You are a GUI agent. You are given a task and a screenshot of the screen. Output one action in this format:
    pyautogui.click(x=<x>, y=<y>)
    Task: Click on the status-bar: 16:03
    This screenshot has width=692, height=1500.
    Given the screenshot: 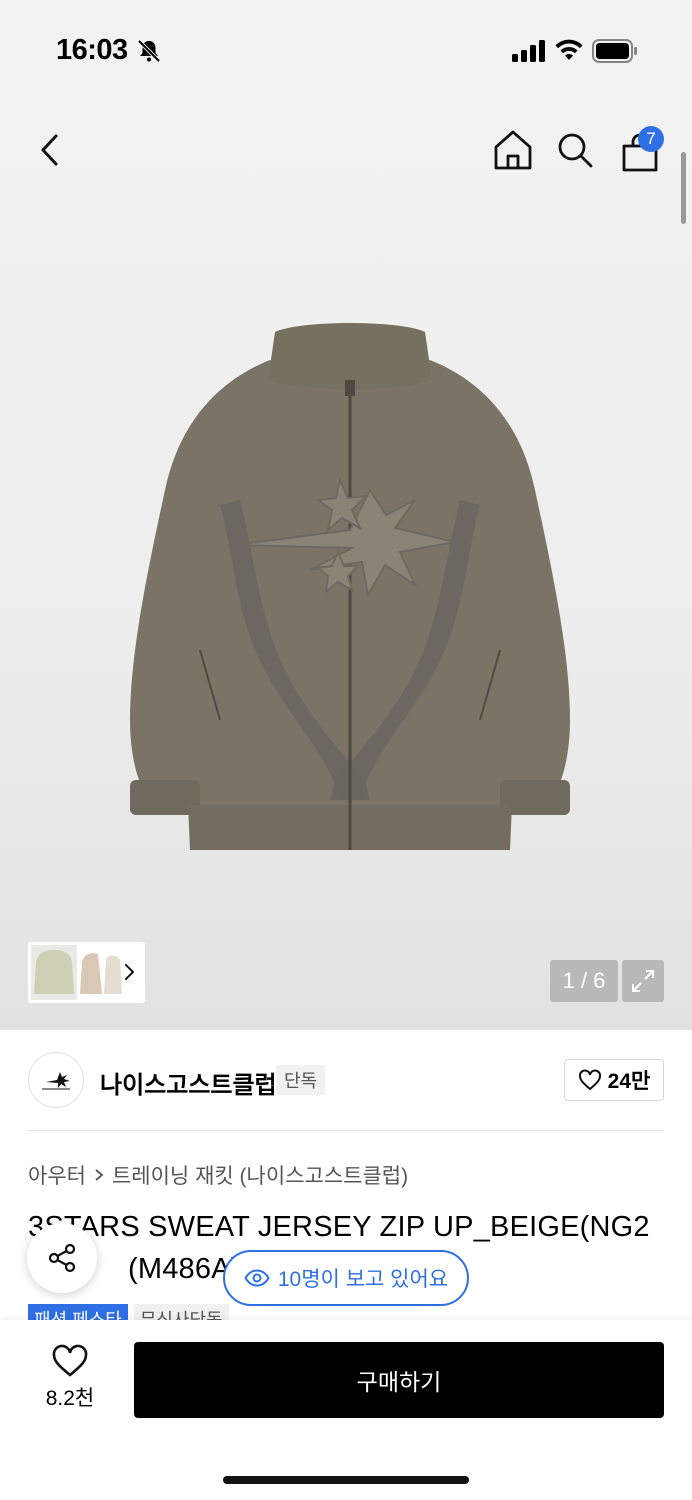 What is the action you would take?
    pyautogui.click(x=346, y=50)
    